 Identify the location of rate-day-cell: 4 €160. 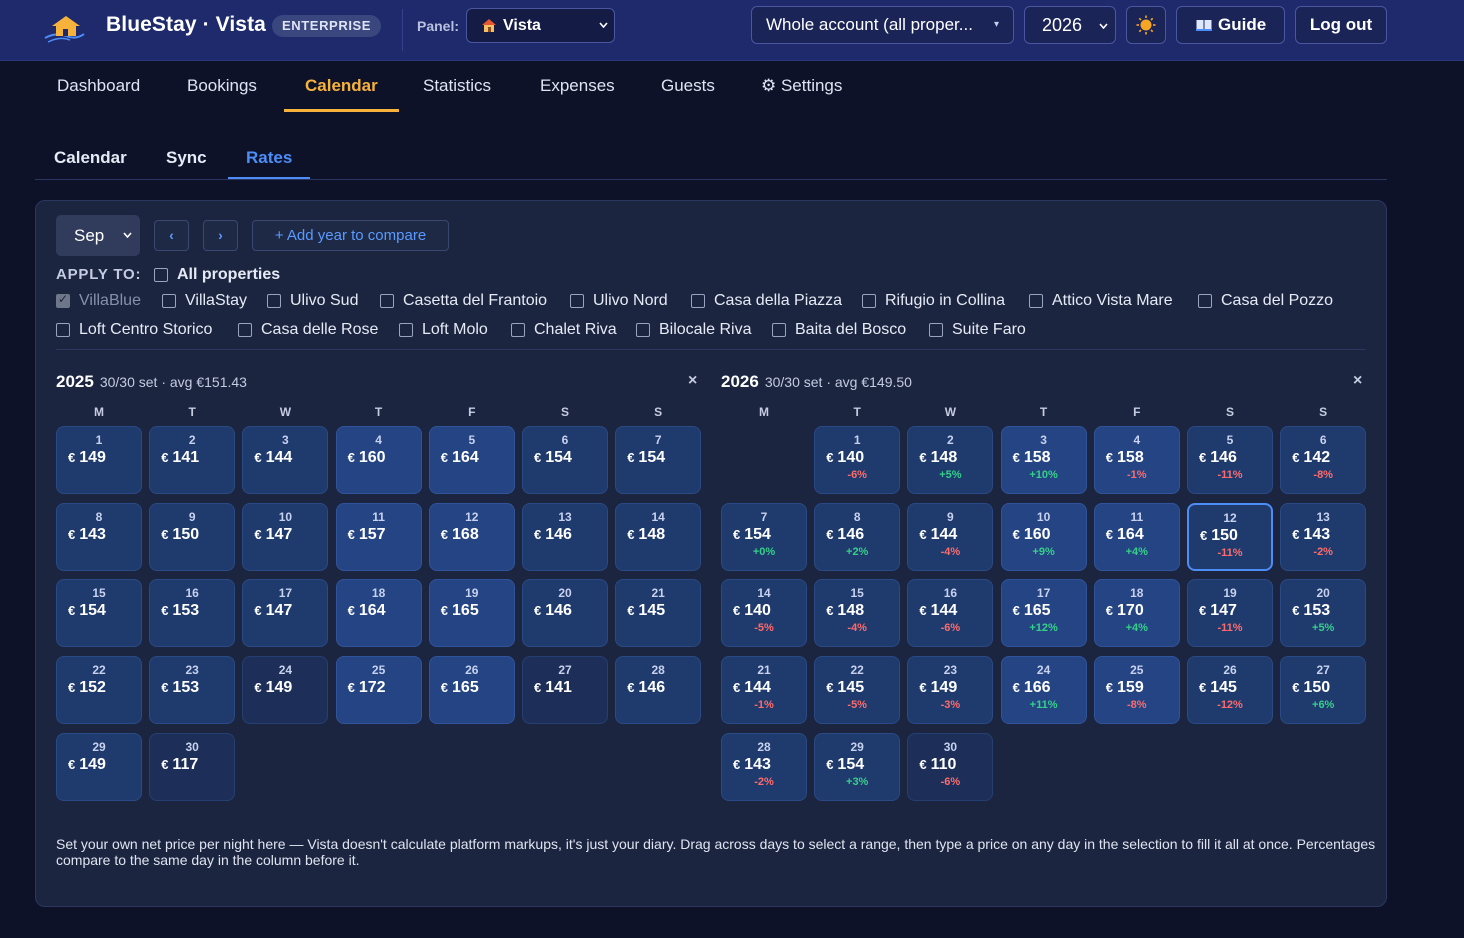
(378, 460).